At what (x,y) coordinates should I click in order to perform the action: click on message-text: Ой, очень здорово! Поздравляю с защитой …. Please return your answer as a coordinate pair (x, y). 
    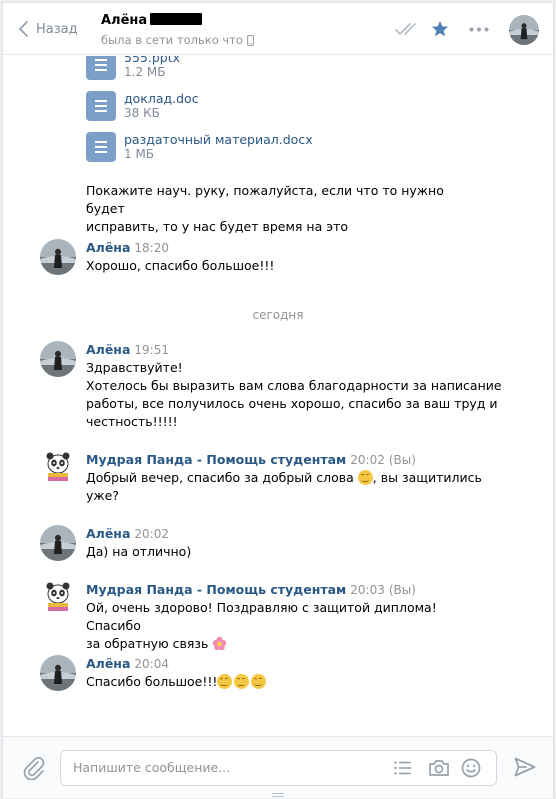
    Looking at the image, I should click on (286, 626).